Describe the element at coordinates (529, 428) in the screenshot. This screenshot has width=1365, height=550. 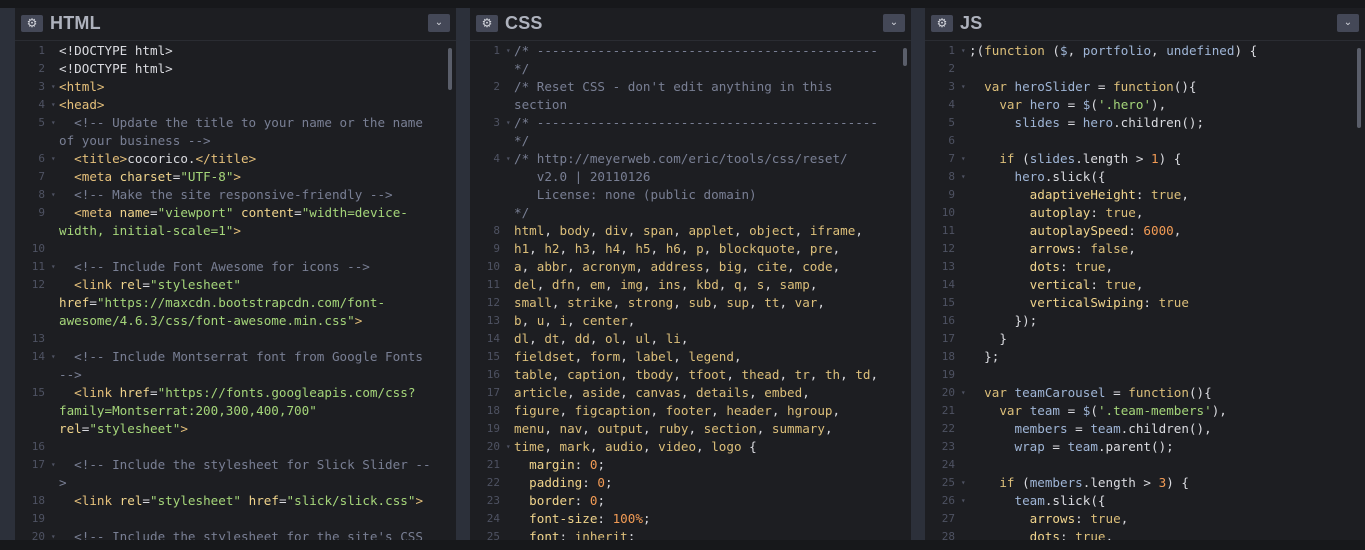
I see `code-token: menu` at that location.